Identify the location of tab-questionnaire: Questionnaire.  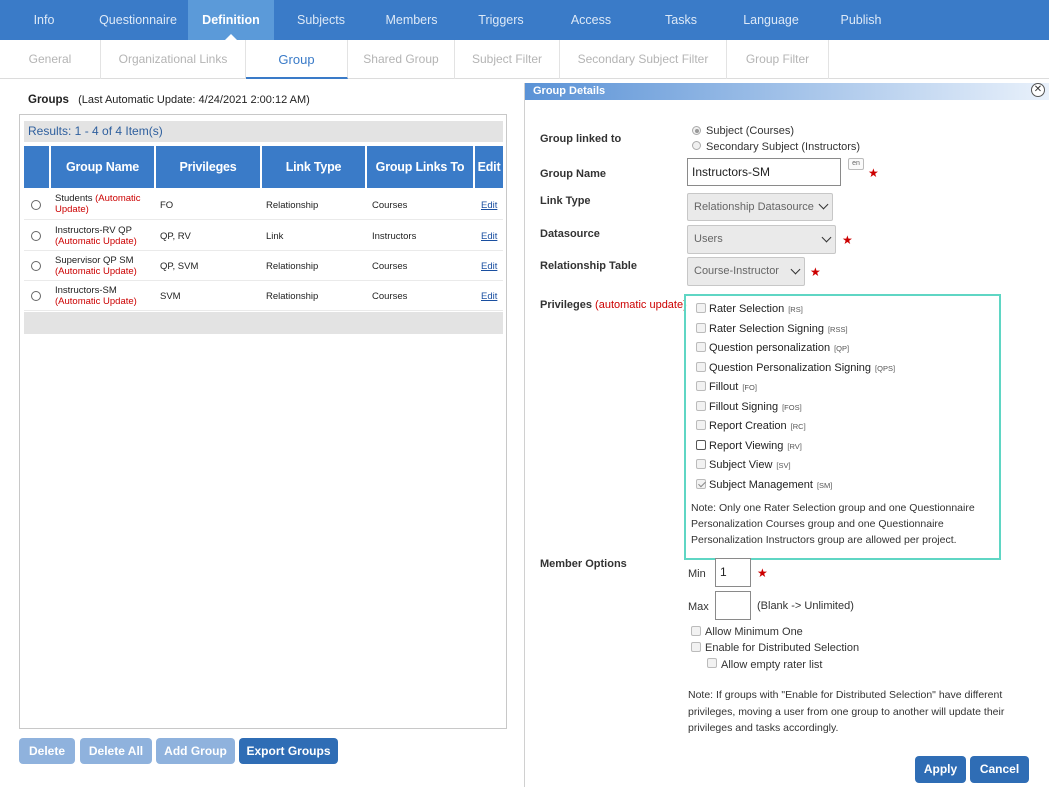
(138, 20).